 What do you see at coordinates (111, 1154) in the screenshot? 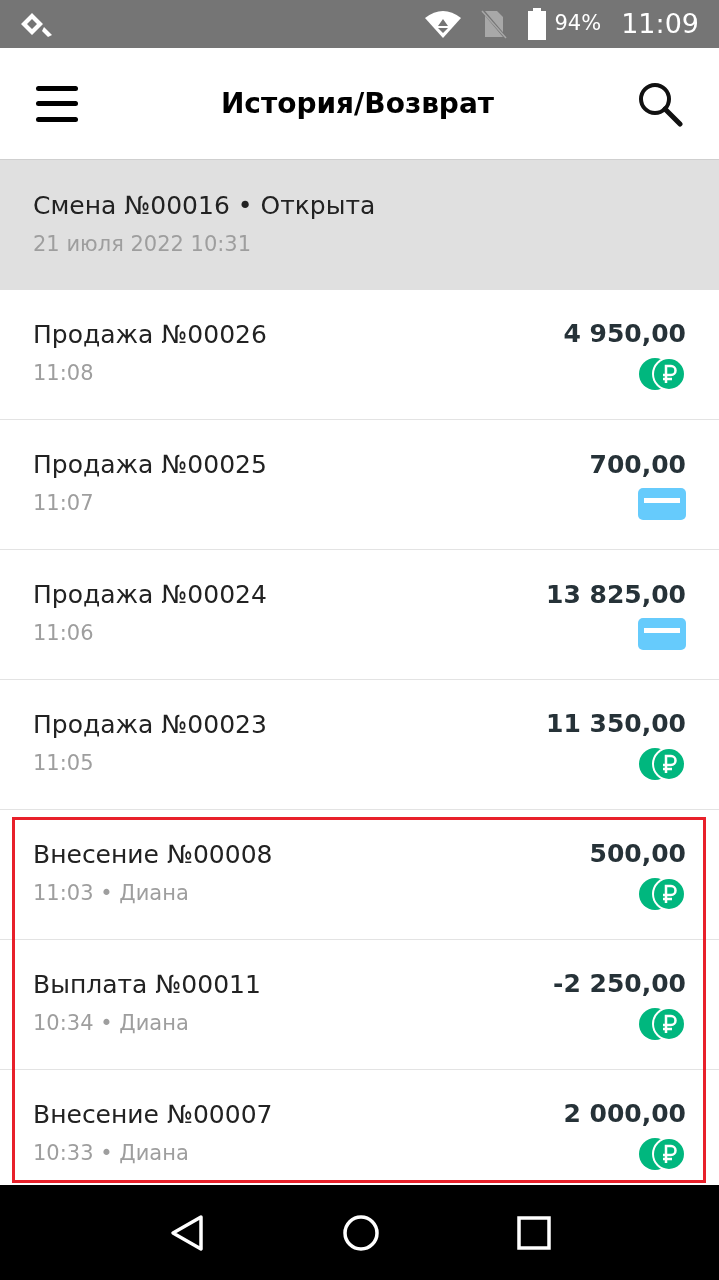
I see `row-time: 10:33 • Диана` at bounding box center [111, 1154].